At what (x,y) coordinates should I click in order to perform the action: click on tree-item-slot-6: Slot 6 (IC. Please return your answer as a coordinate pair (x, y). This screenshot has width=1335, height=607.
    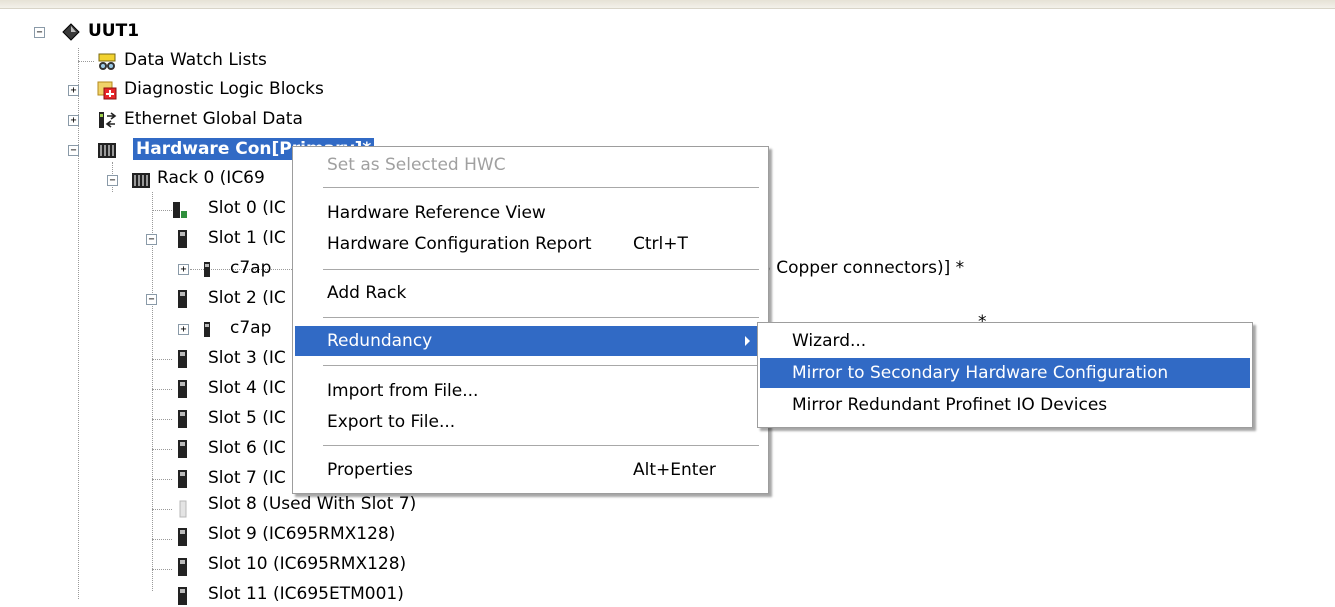
    Looking at the image, I should click on (247, 448).